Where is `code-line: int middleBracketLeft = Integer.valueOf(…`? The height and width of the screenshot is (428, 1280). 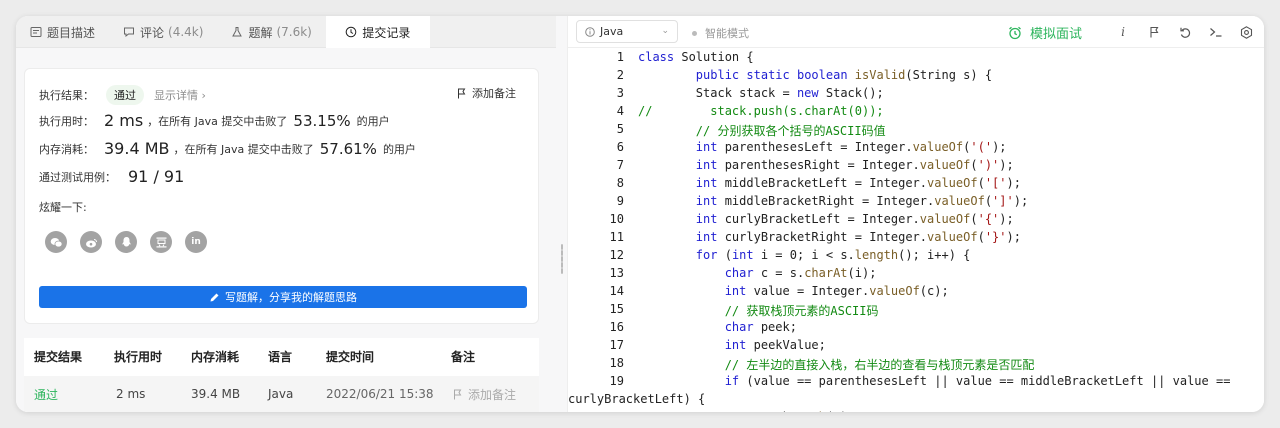 code-line: int middleBracketLeft = Integer.valueOf(… is located at coordinates (858, 183).